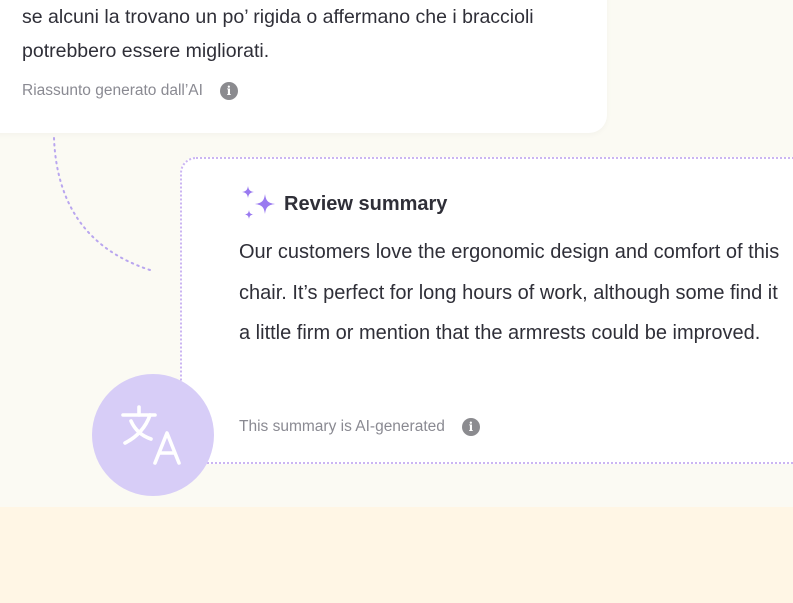  I want to click on sparkle-icon, so click(258, 202).